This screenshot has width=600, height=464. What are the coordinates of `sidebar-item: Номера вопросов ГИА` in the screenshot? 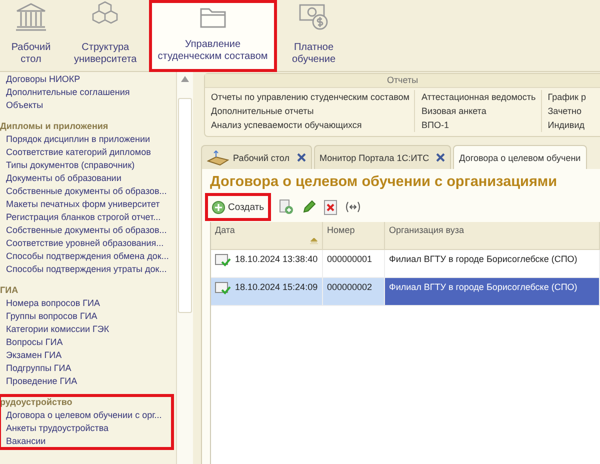 It's located at (86, 303).